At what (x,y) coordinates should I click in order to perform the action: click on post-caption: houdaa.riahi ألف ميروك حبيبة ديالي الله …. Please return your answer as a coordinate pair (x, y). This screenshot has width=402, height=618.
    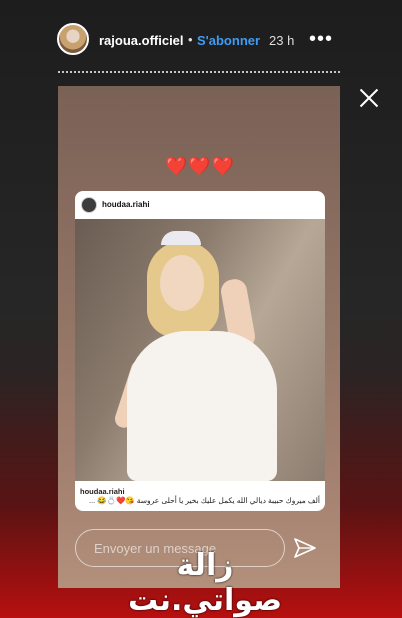
    Looking at the image, I should click on (200, 496).